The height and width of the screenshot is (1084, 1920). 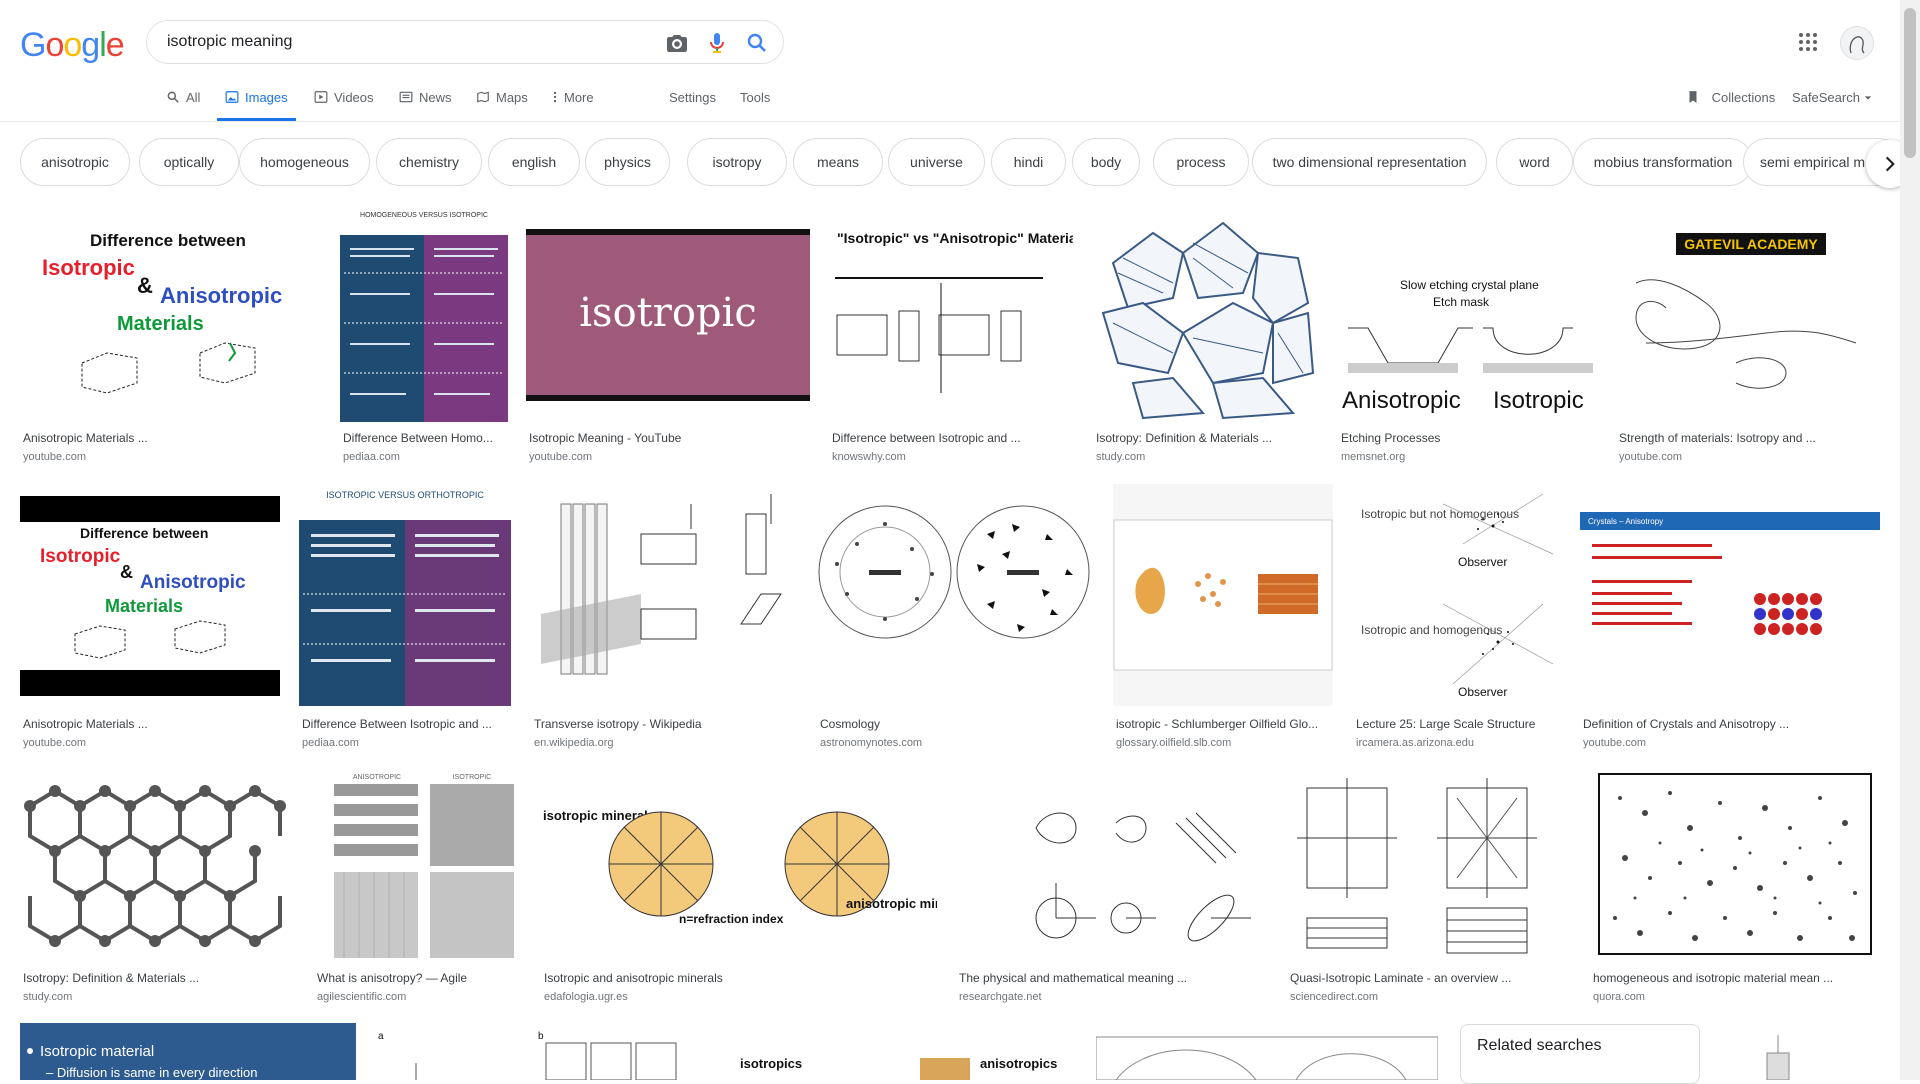 What do you see at coordinates (534, 162) in the screenshot?
I see `chip: english` at bounding box center [534, 162].